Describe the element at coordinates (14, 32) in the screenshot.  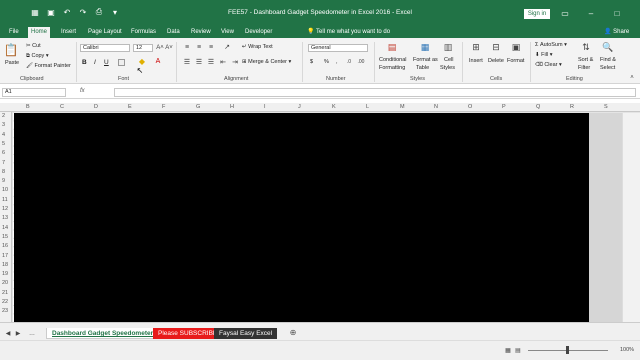
I see `tab-file: File` at that location.